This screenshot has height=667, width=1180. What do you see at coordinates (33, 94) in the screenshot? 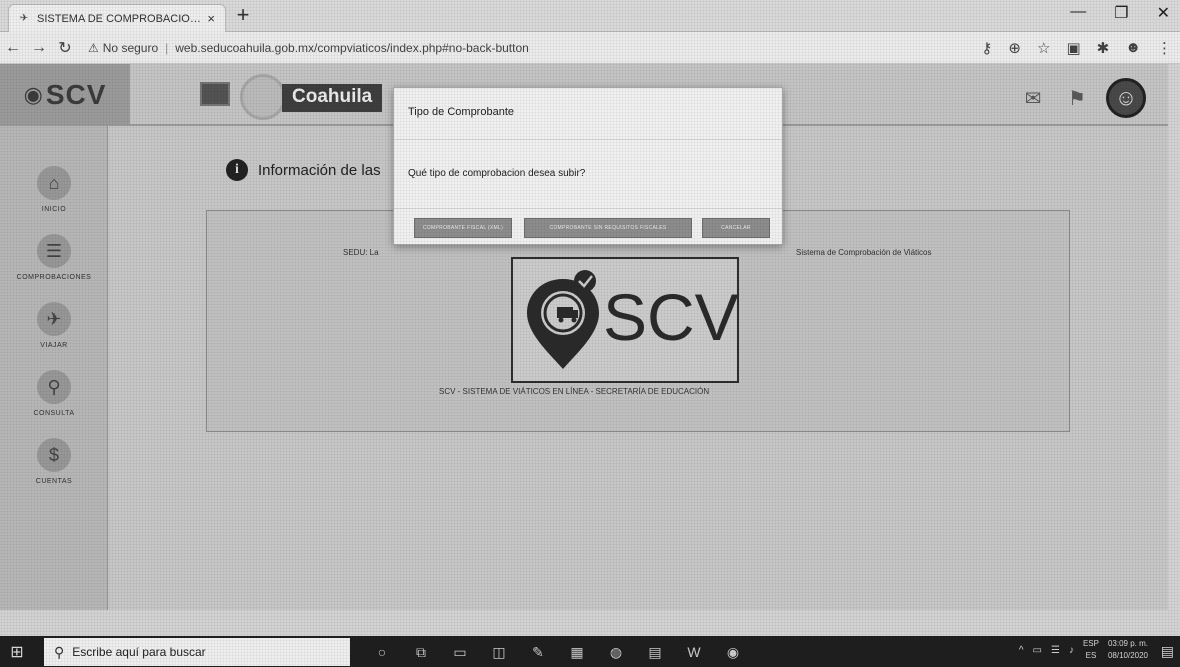
I see `location-pin-icon: ◉` at bounding box center [33, 94].